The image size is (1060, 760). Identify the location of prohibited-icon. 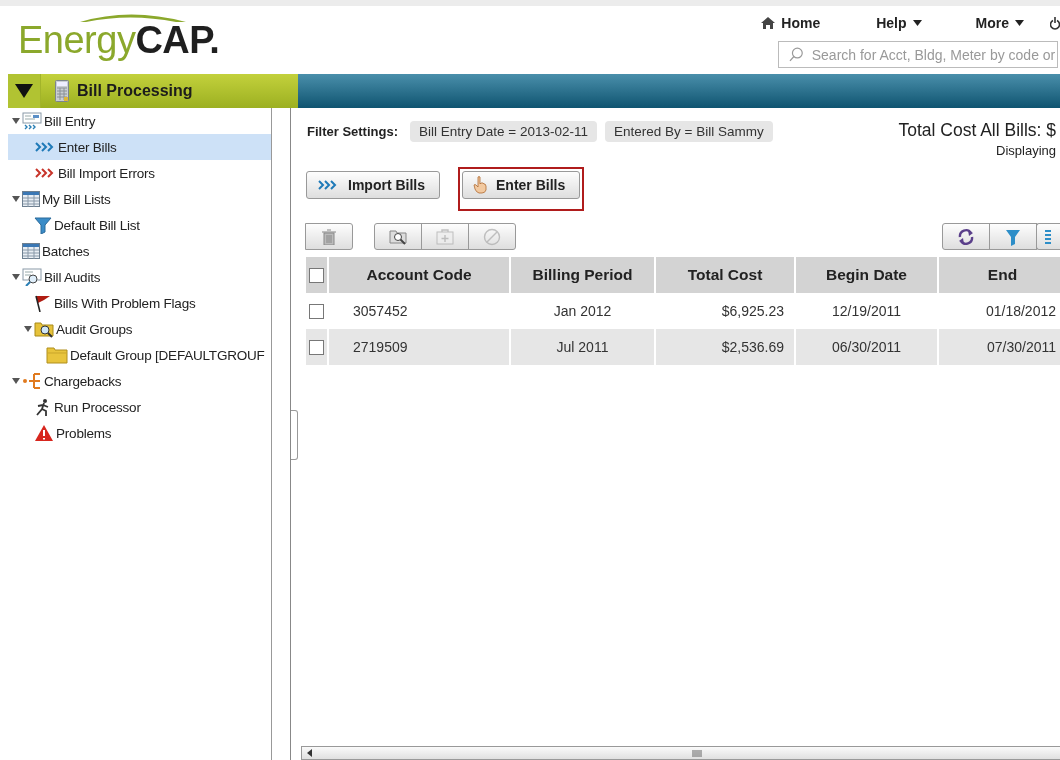
(492, 236).